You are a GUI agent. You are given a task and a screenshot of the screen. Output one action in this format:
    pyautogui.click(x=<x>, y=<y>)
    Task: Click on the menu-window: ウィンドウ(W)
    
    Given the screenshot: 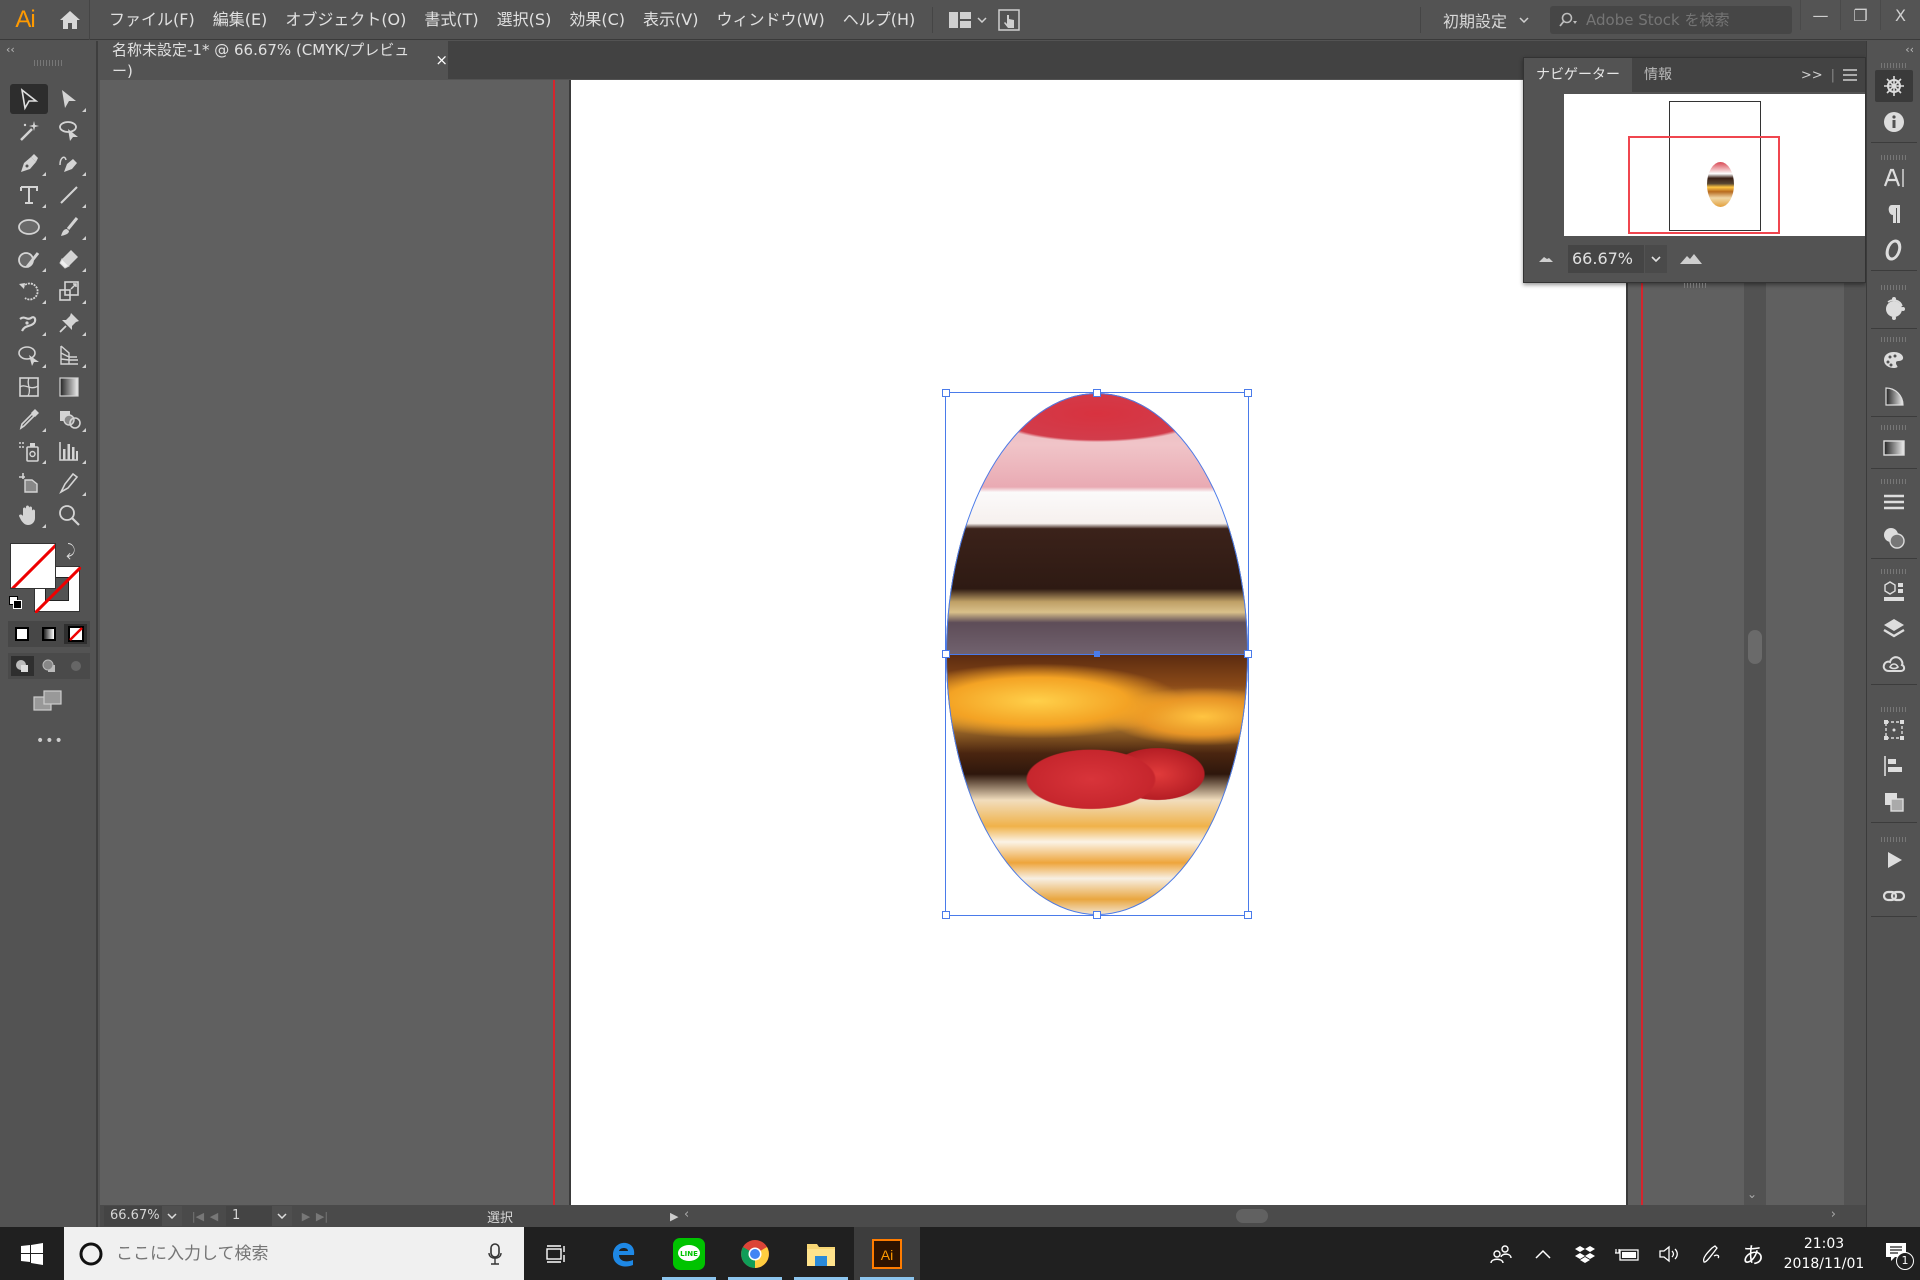 What is the action you would take?
    pyautogui.click(x=770, y=20)
    